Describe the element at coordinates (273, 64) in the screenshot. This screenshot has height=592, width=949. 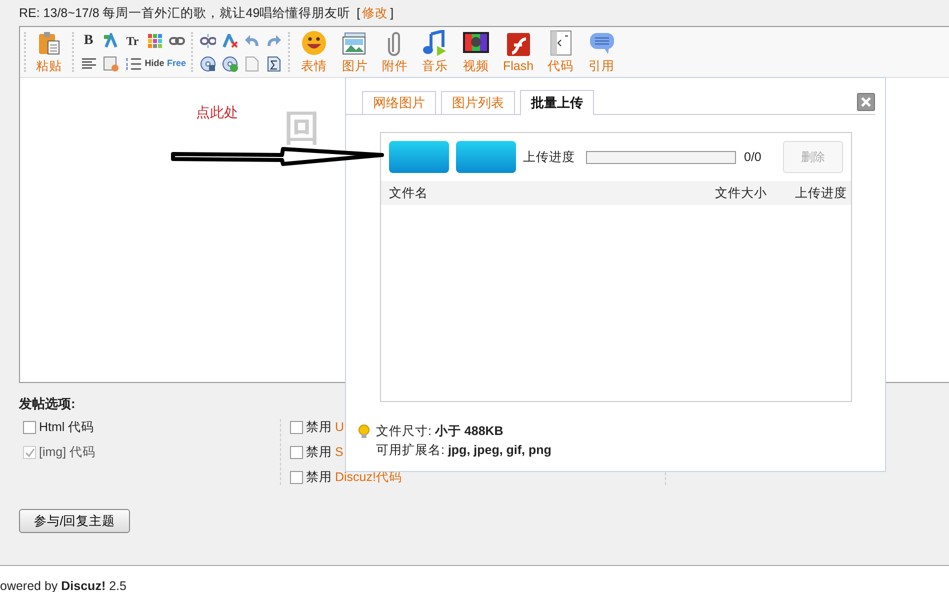
I see `sigma-icon` at that location.